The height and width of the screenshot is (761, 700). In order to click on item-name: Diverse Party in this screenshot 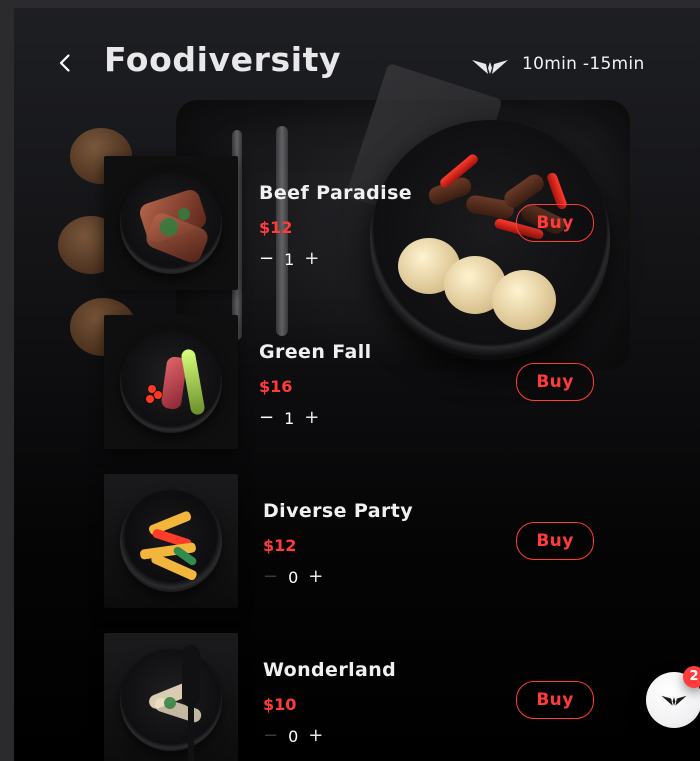, I will do `click(338, 511)`.